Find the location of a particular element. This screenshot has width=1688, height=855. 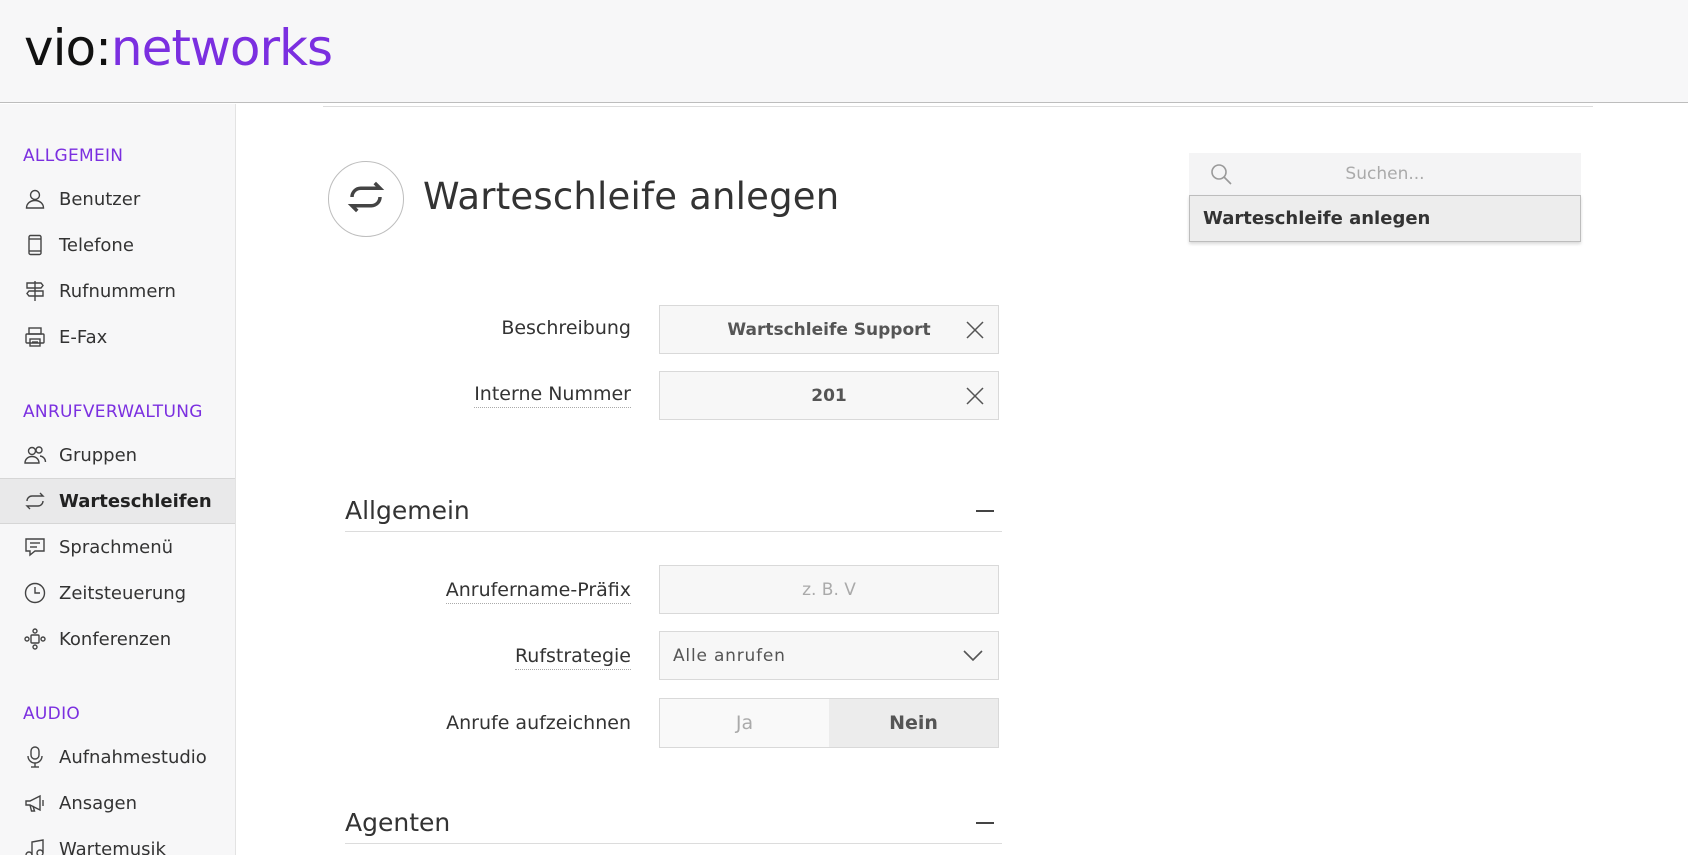

beschreibung-label: Beschreibung is located at coordinates (566, 328).